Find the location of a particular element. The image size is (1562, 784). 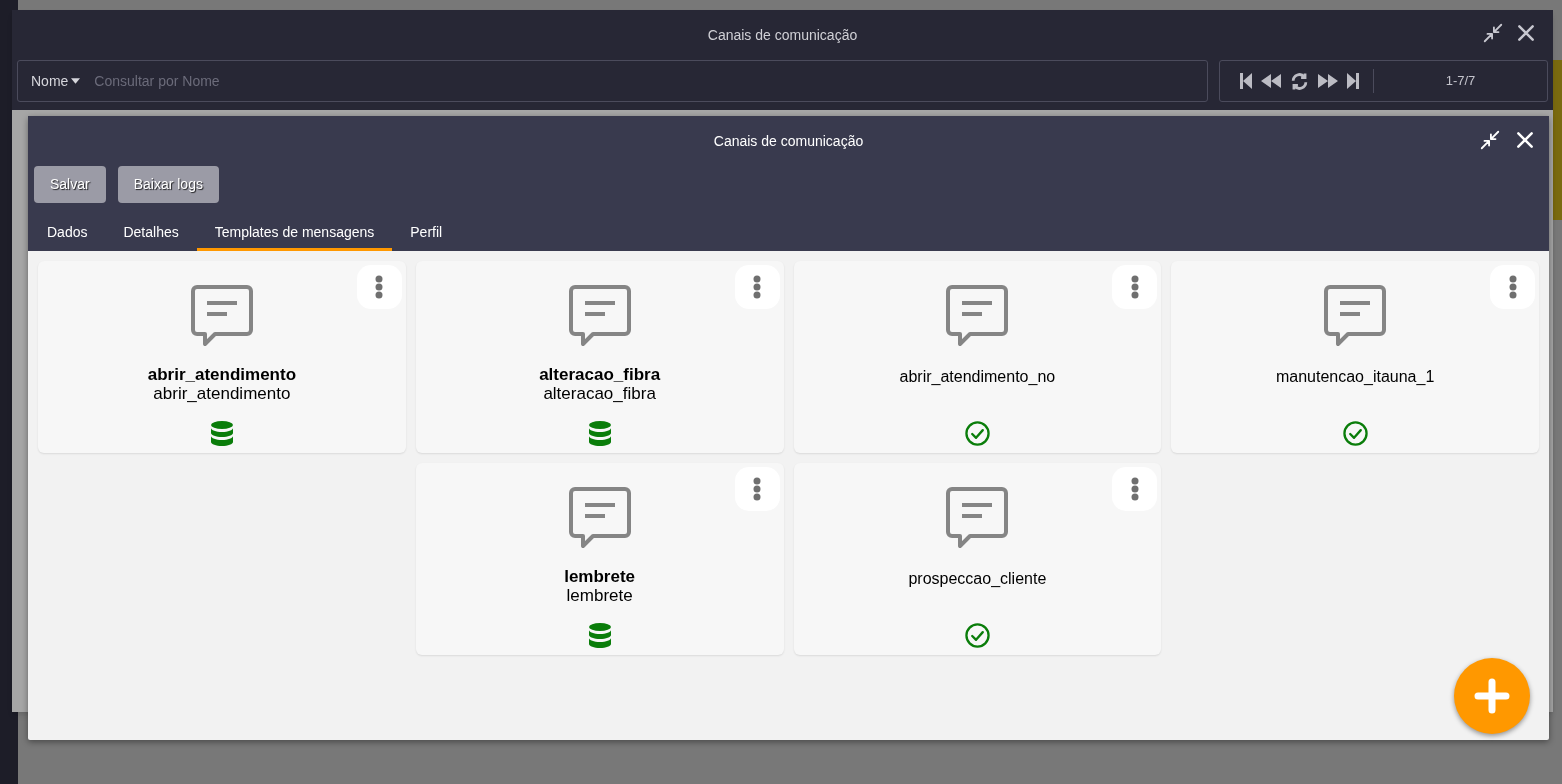

tab: Dados is located at coordinates (67, 234).